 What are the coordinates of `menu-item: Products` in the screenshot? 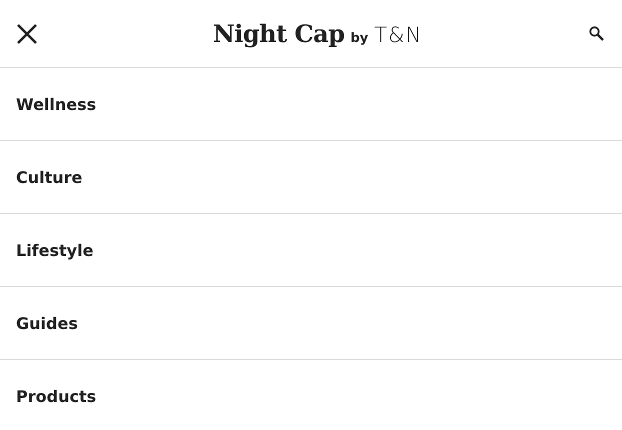 It's located at (56, 396).